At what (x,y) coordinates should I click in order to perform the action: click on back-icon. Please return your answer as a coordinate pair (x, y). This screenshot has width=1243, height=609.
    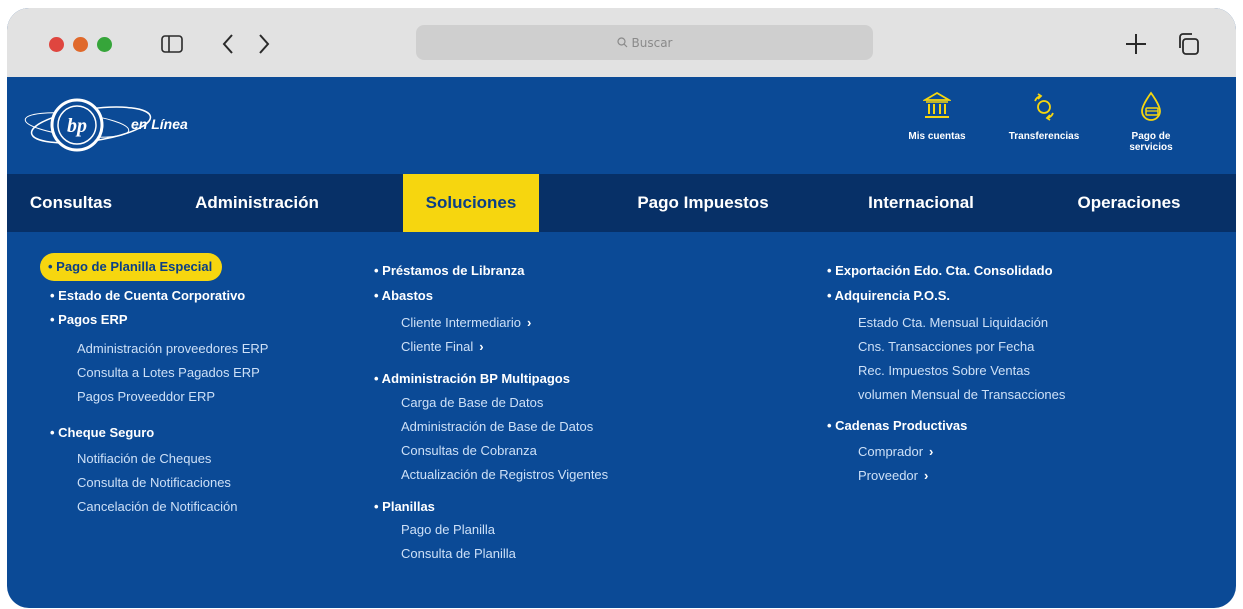
    Looking at the image, I should click on (228, 44).